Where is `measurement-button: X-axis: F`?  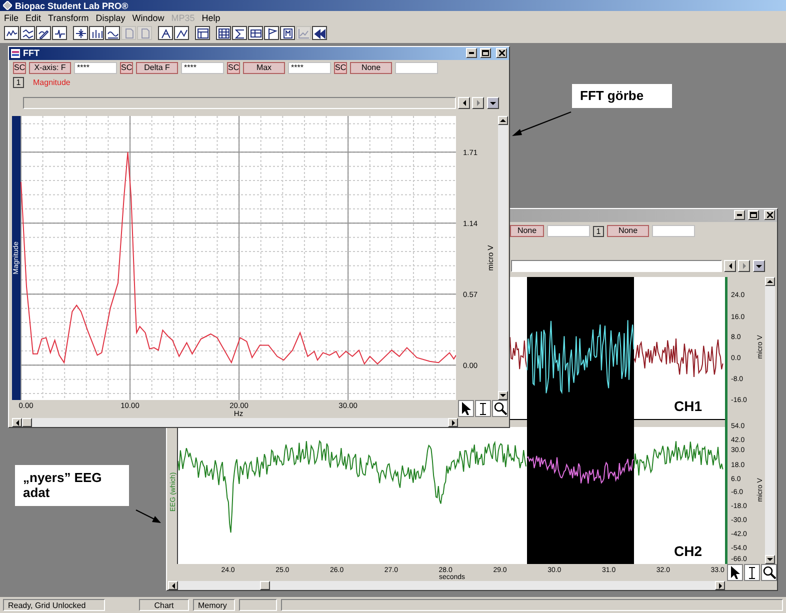 measurement-button: X-axis: F is located at coordinates (50, 68).